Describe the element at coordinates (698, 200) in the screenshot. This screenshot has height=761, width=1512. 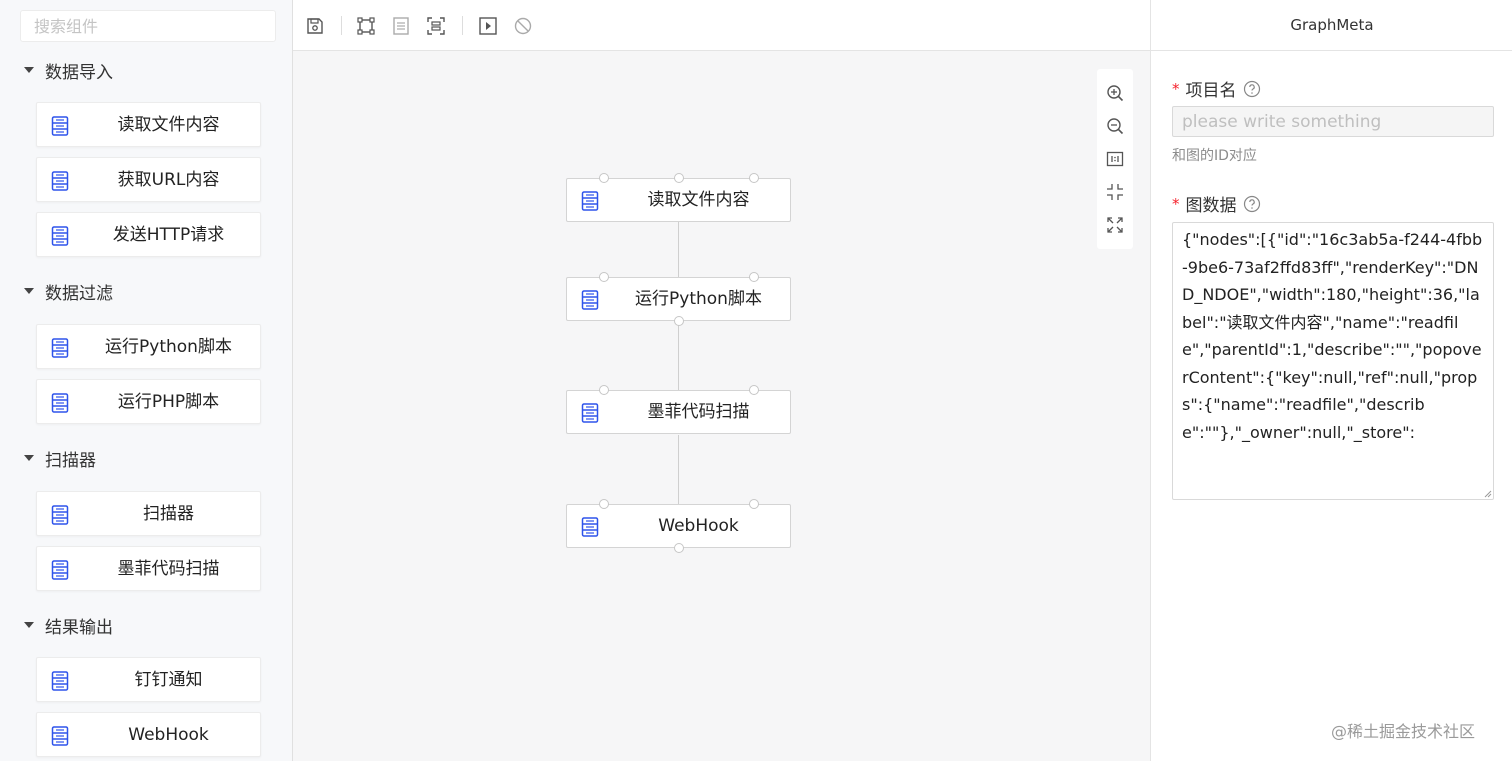
I see `node-label: 读取文件内容` at that location.